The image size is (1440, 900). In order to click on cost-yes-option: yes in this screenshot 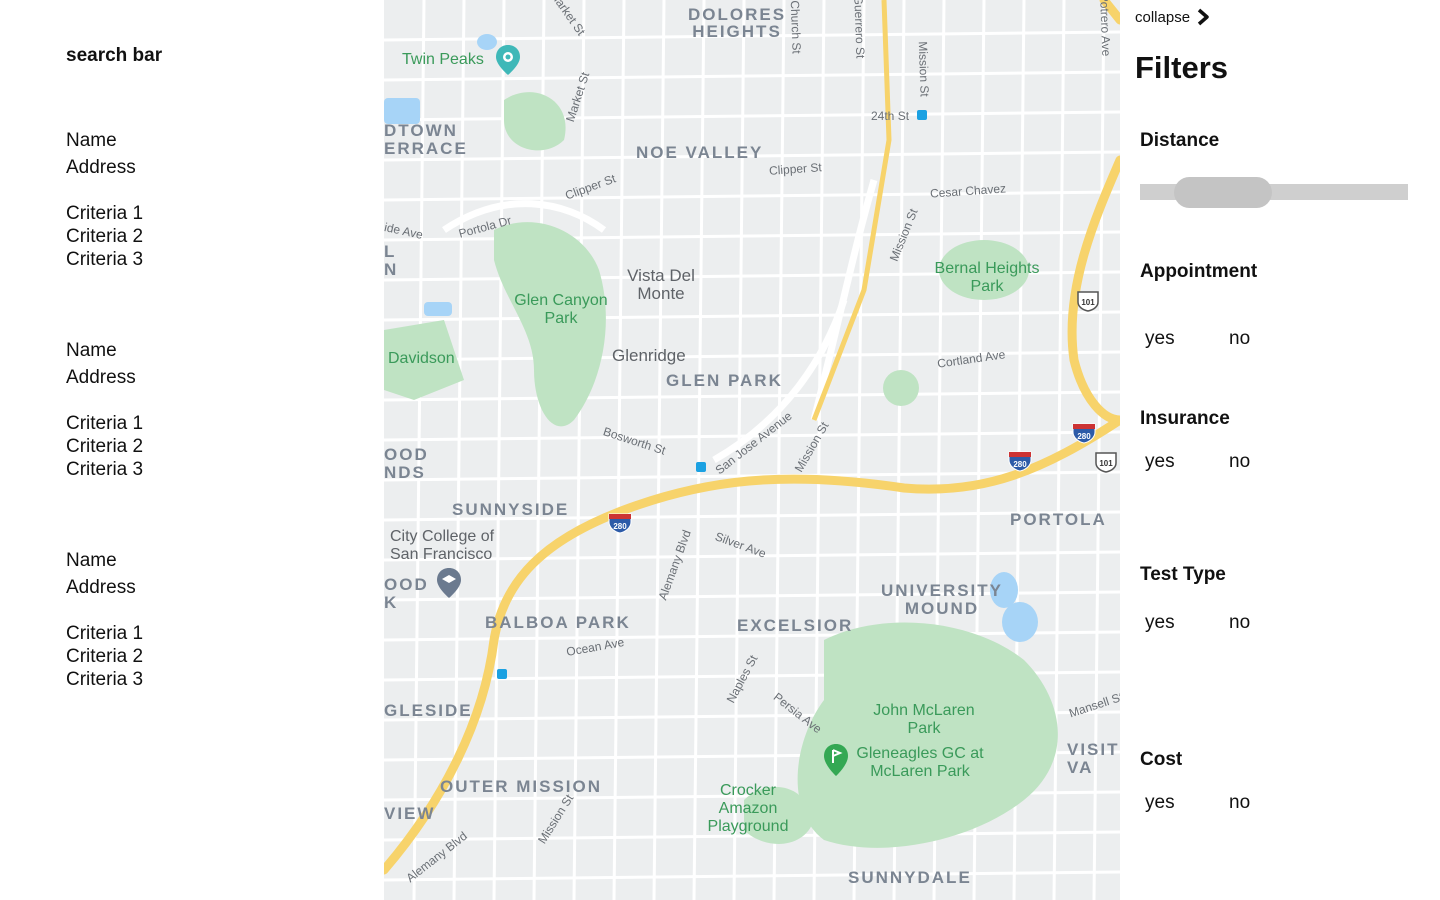, I will do `click(1160, 803)`.